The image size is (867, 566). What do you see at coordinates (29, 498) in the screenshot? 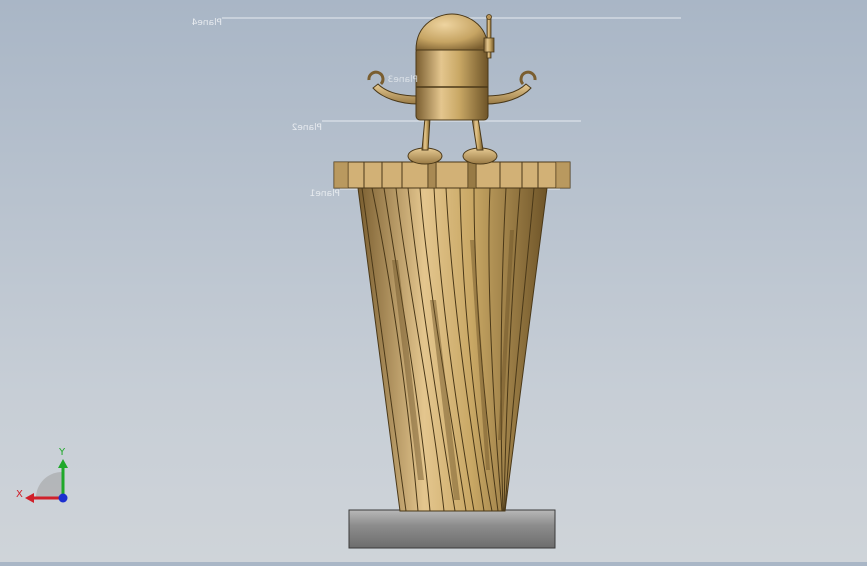
I see `triad-x-arrow` at bounding box center [29, 498].